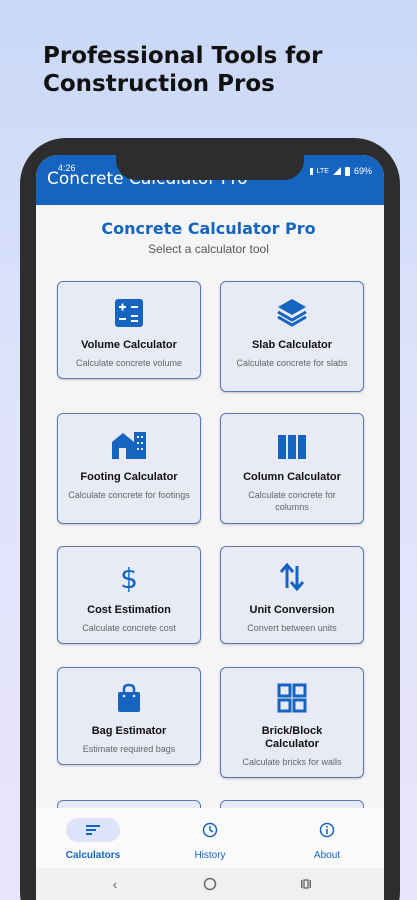 Image resolution: width=417 pixels, height=900 pixels. I want to click on card-description: Calculate concrete volume, so click(129, 363).